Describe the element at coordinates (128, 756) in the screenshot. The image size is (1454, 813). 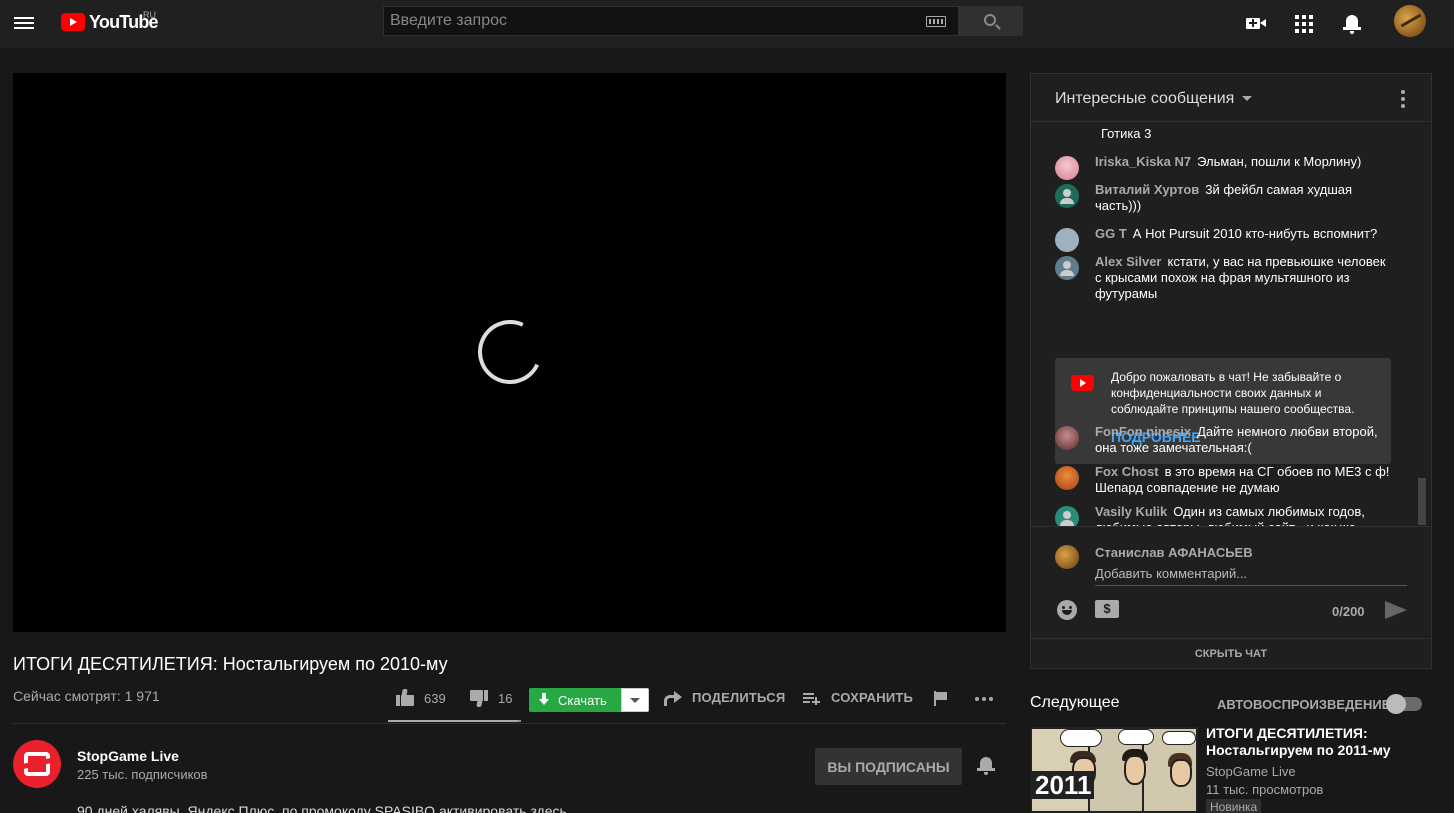
I see `channel-name: StopGame Live` at that location.